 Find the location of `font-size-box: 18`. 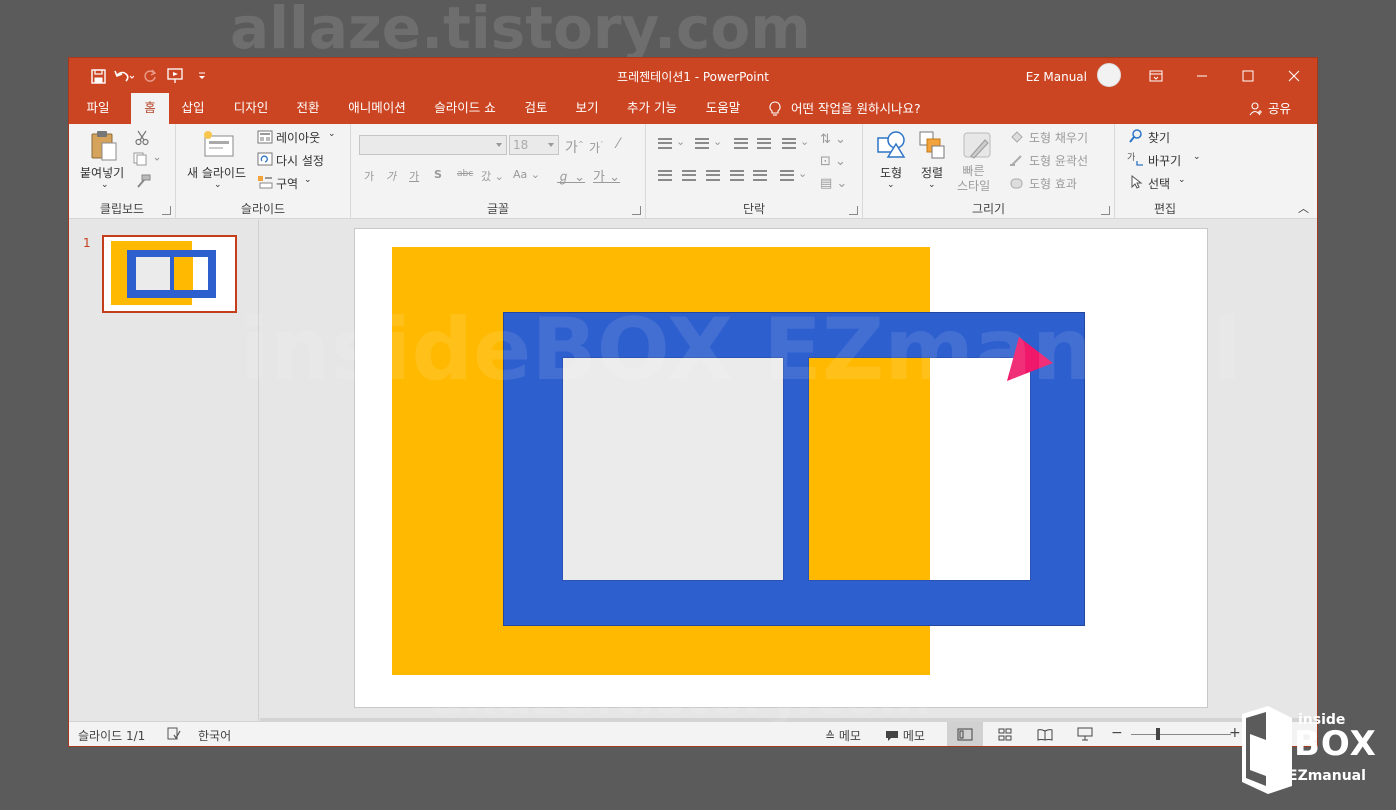

font-size-box: 18 is located at coordinates (534, 145).